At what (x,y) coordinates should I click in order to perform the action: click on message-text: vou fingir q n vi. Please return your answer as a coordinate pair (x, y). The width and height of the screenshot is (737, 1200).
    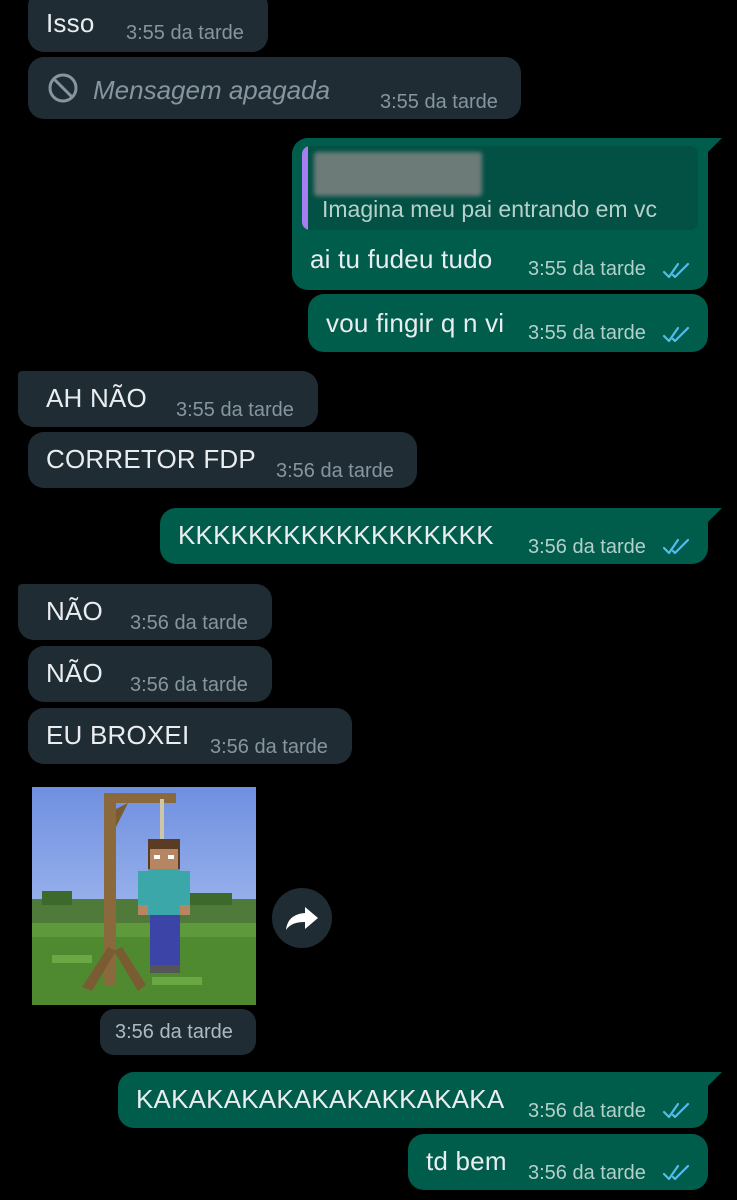
    Looking at the image, I should click on (415, 323).